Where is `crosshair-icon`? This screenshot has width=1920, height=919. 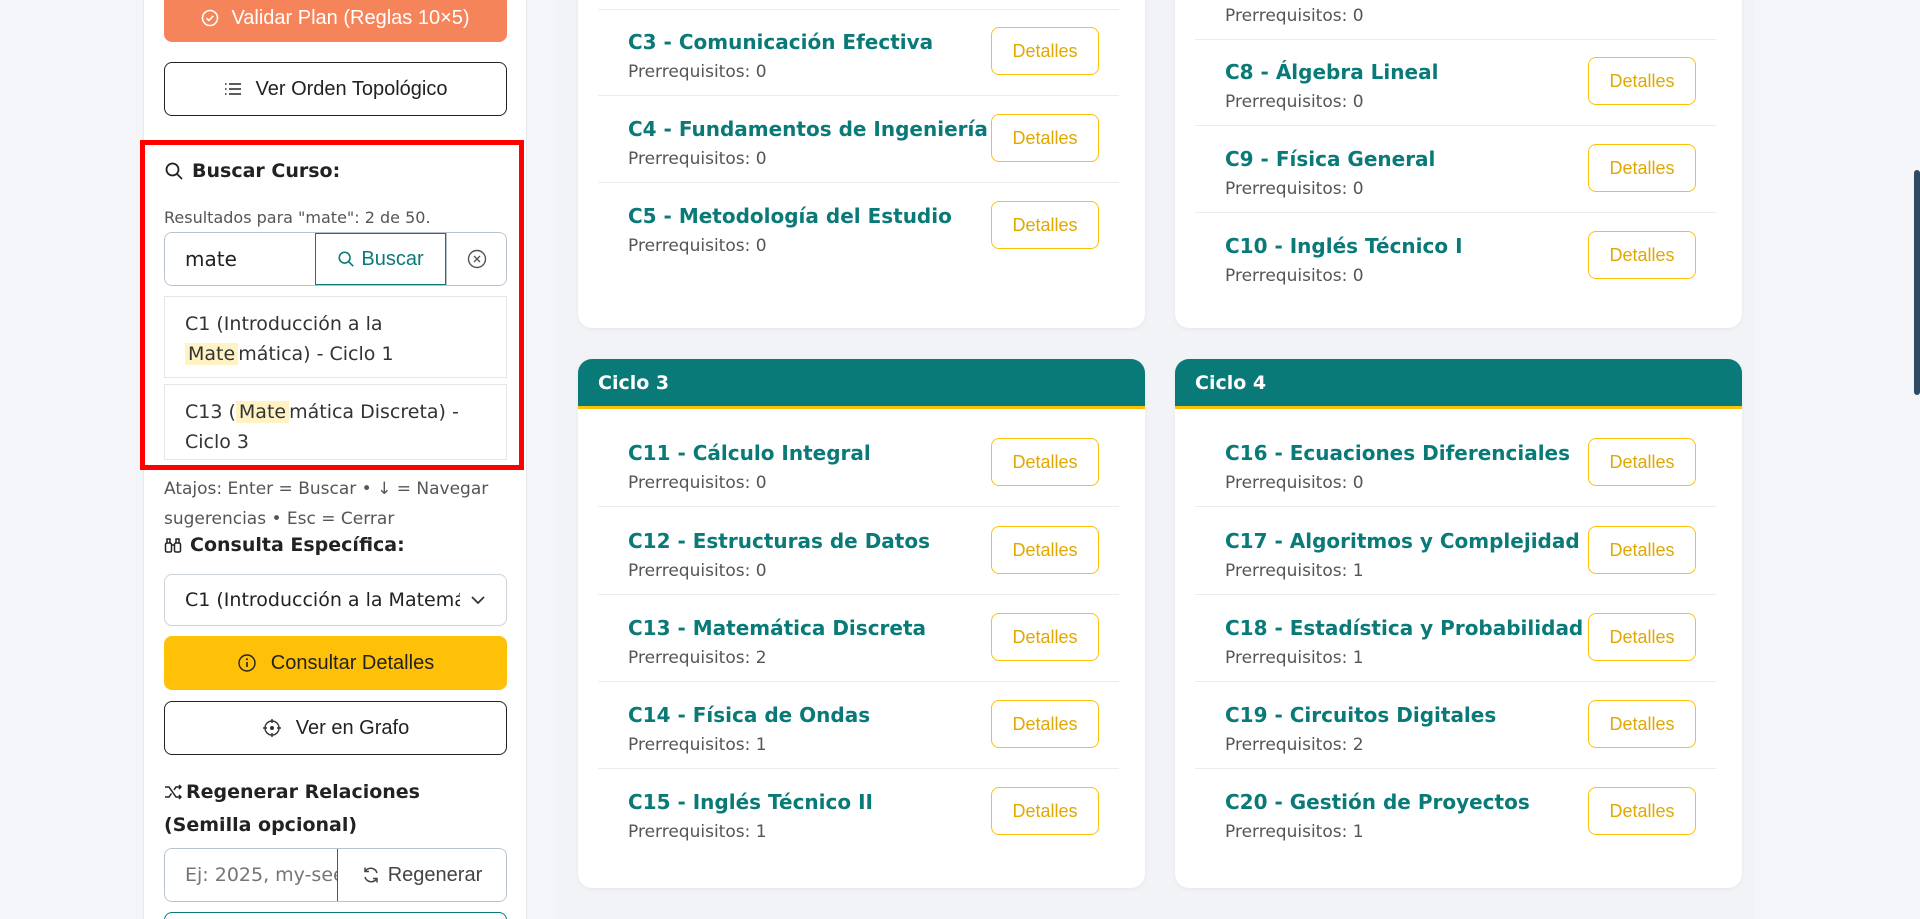
crosshair-icon is located at coordinates (271, 728).